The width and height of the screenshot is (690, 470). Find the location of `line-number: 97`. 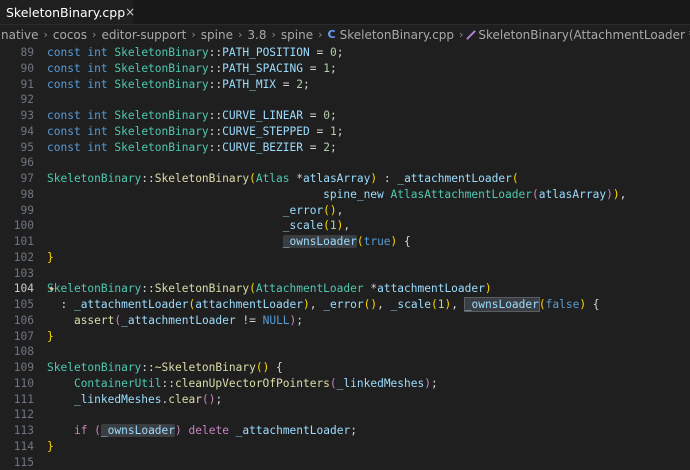

line-number: 97 is located at coordinates (17, 179).